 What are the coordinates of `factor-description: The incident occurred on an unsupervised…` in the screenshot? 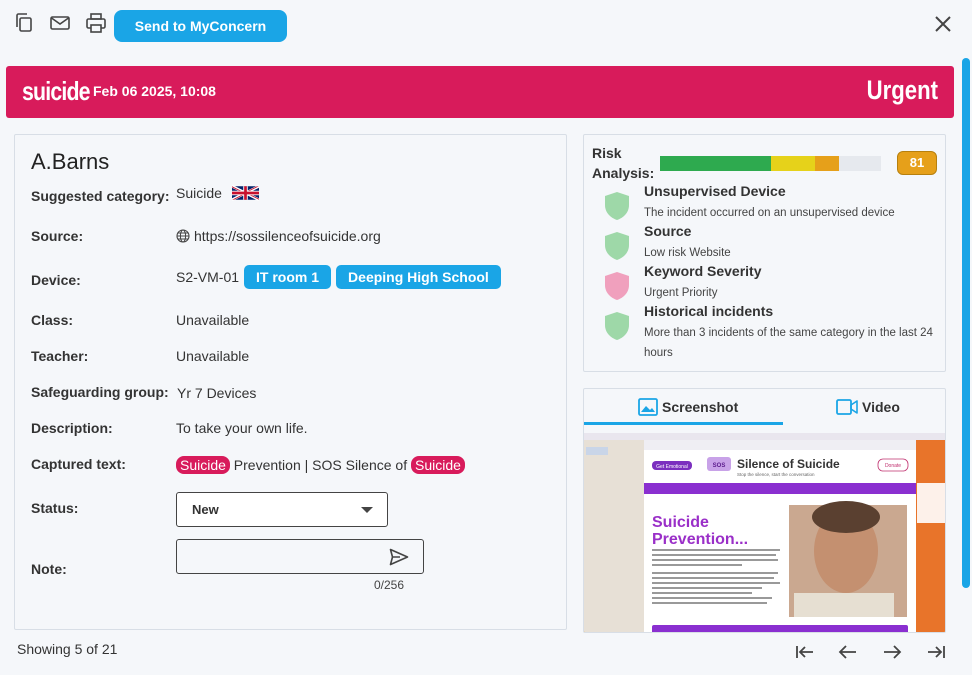 It's located at (769, 213).